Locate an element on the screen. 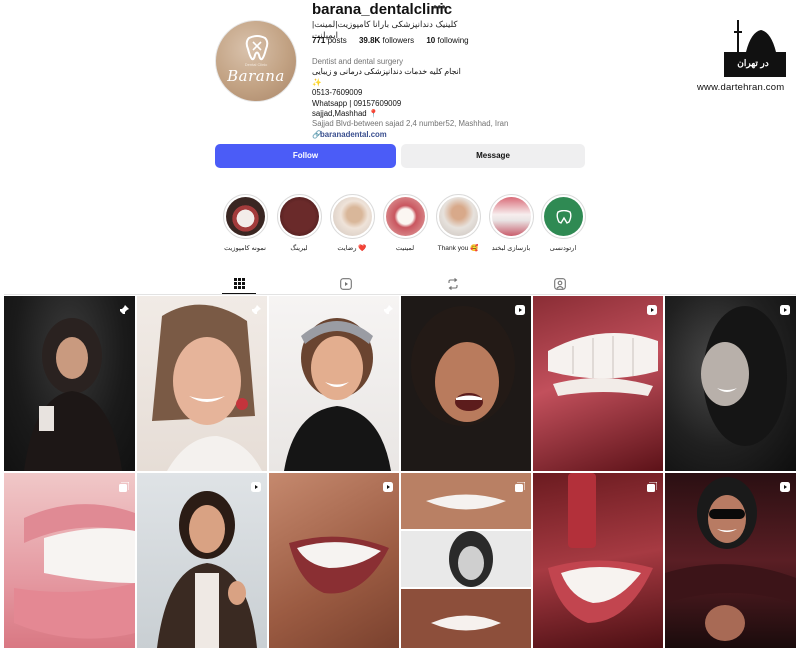  tab-reposts is located at coordinates (453, 285).